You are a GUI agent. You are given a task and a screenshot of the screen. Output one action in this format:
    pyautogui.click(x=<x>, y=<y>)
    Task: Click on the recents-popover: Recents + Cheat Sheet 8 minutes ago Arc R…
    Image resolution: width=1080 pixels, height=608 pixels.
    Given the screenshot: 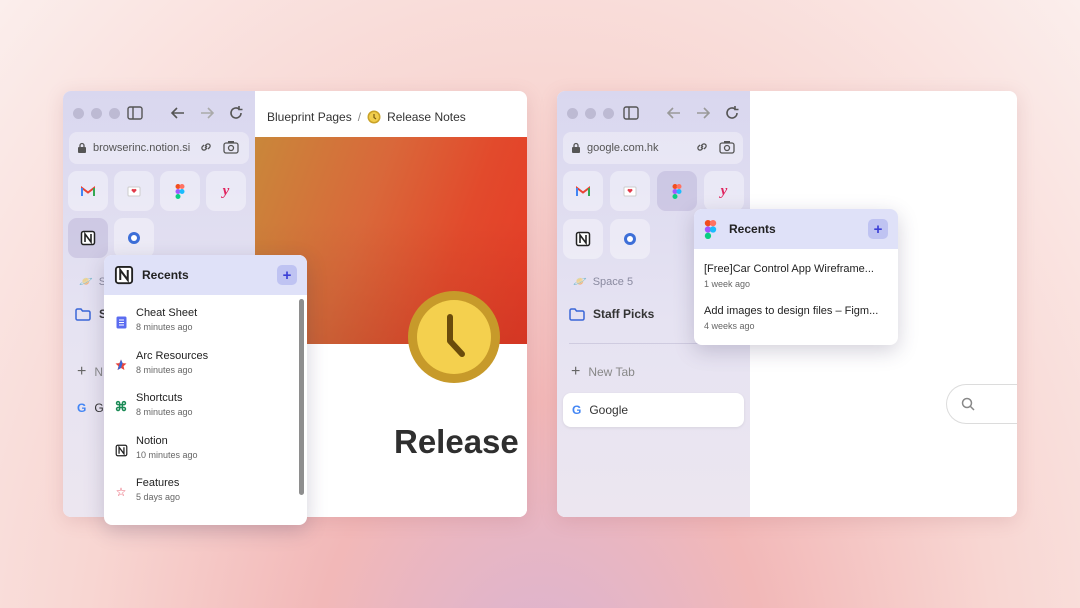 What is the action you would take?
    pyautogui.click(x=205, y=390)
    